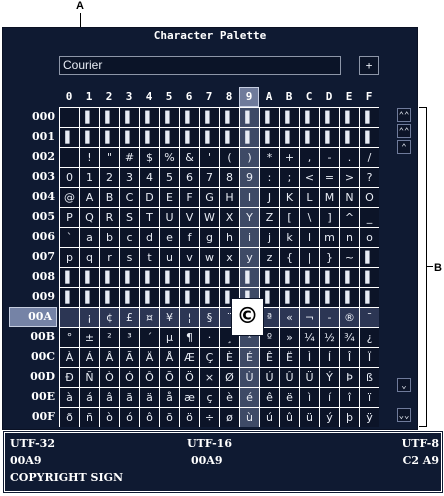 The height and width of the screenshot is (496, 444). Describe the element at coordinates (69, 377) in the screenshot. I see `character-cell: Ð` at that location.